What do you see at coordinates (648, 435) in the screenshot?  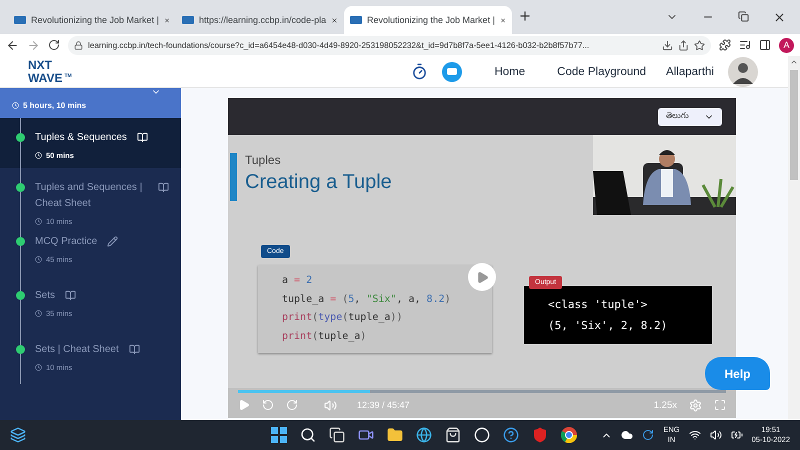 I see `sync-icon` at bounding box center [648, 435].